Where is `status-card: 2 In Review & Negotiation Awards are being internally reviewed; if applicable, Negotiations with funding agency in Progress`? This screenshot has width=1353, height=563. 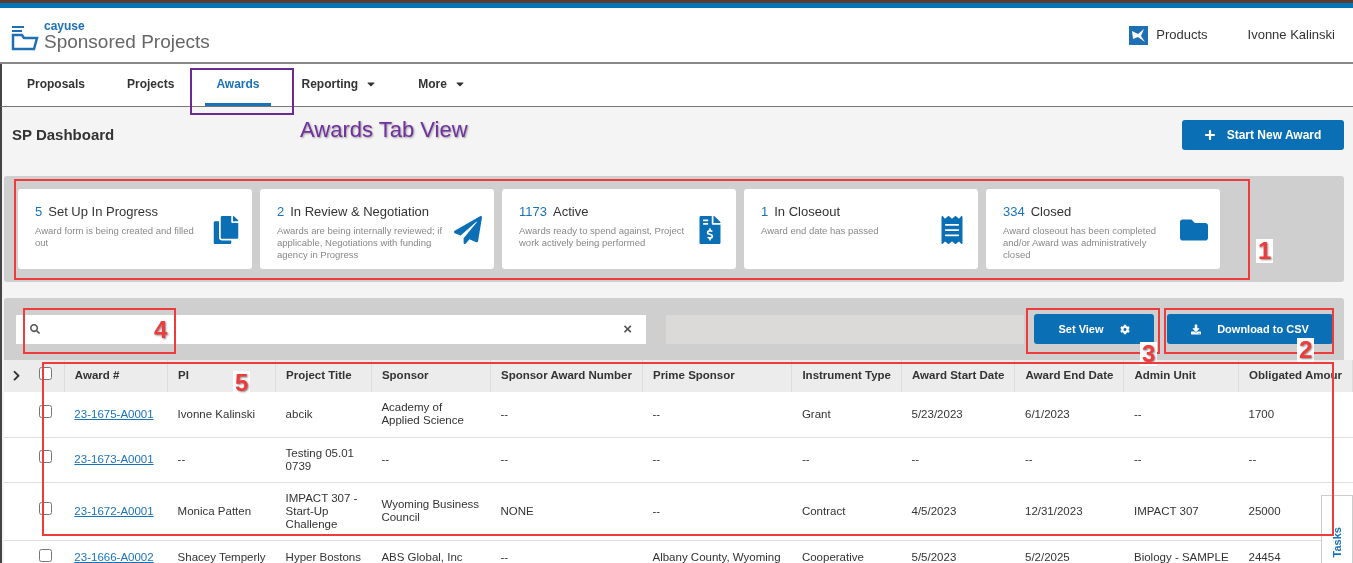
status-card: 2 In Review & Negotiation Awards are being internally reviewed; if applicable, Negotiations with funding agency in Progress is located at coordinates (377, 229).